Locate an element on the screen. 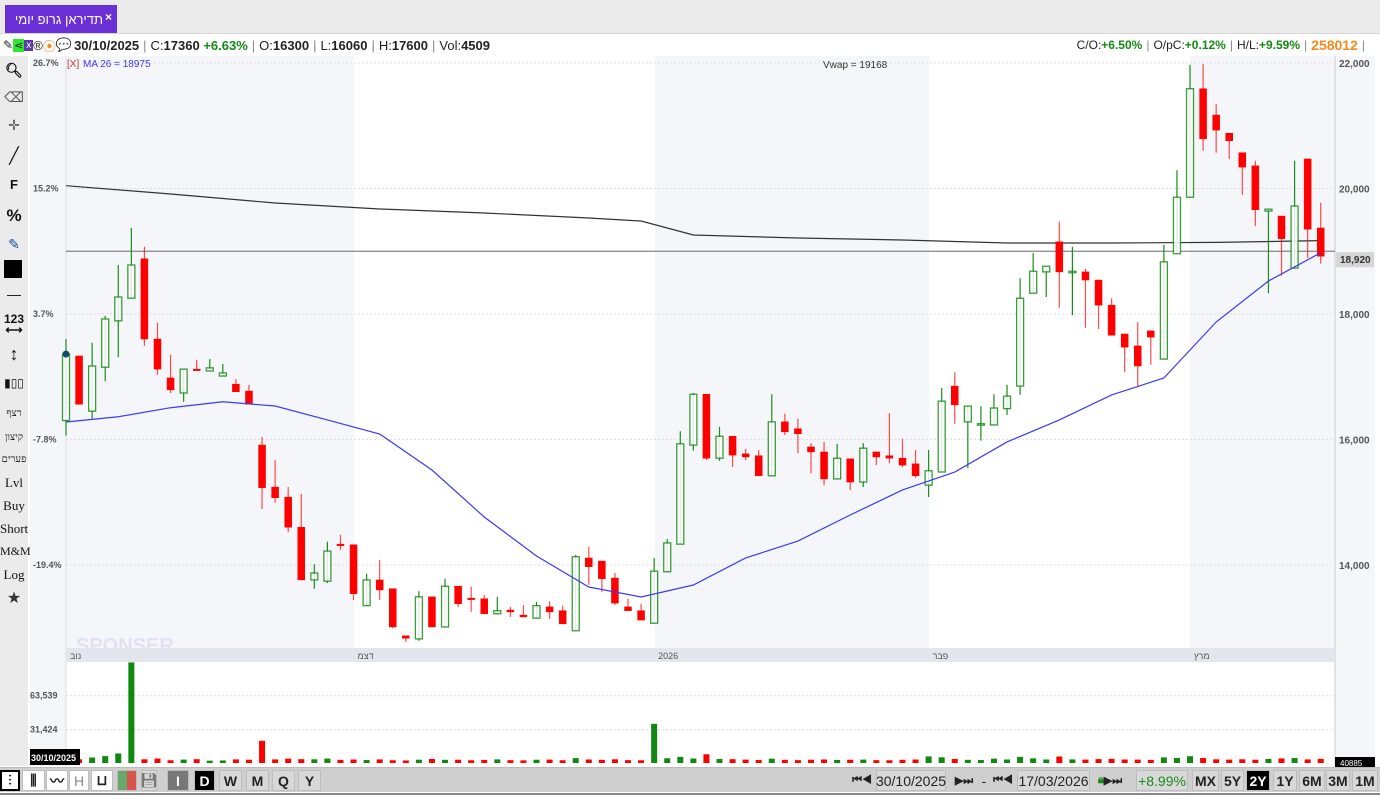  buy-button: Buy is located at coordinates (14, 506).